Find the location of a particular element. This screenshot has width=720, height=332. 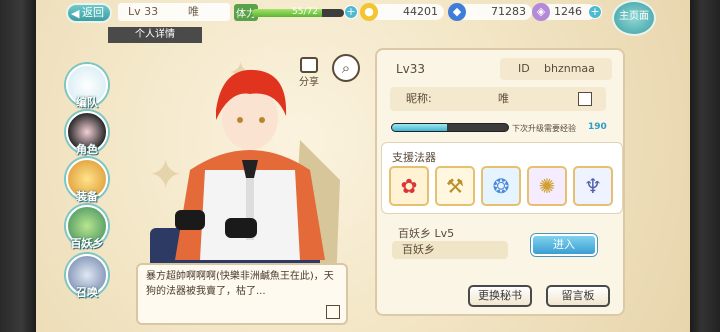

back-button: ◀ 返回 is located at coordinates (89, 13).